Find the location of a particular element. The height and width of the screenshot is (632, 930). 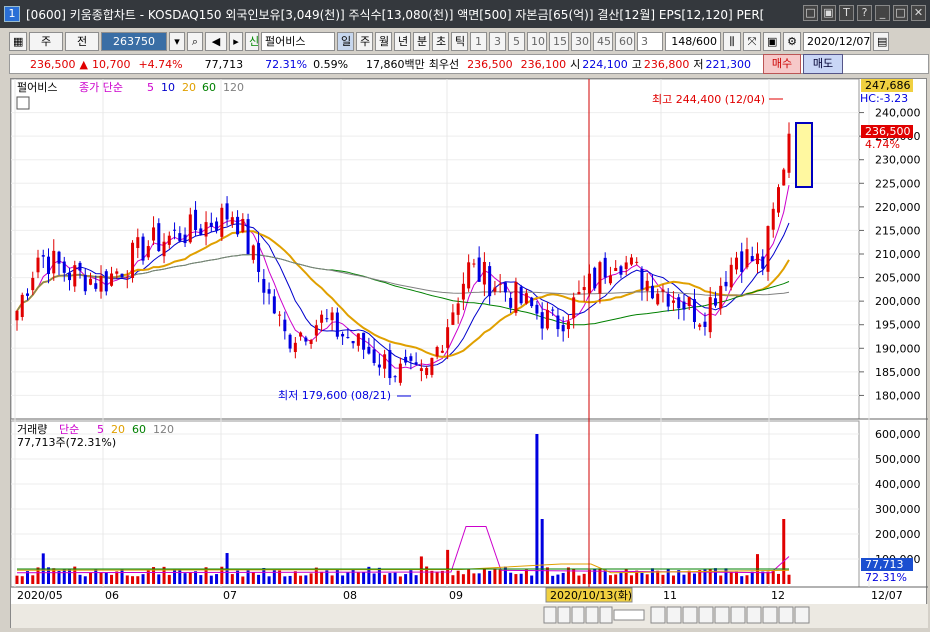

tab-second: 초 is located at coordinates (440, 41).